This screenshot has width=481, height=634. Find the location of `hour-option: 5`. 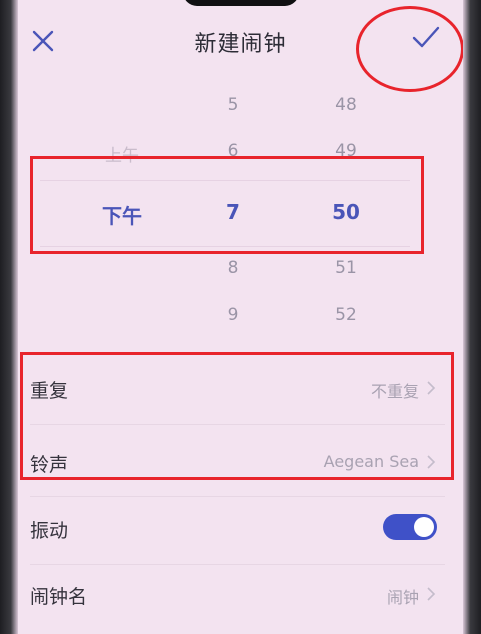

hour-option: 5 is located at coordinates (233, 105).